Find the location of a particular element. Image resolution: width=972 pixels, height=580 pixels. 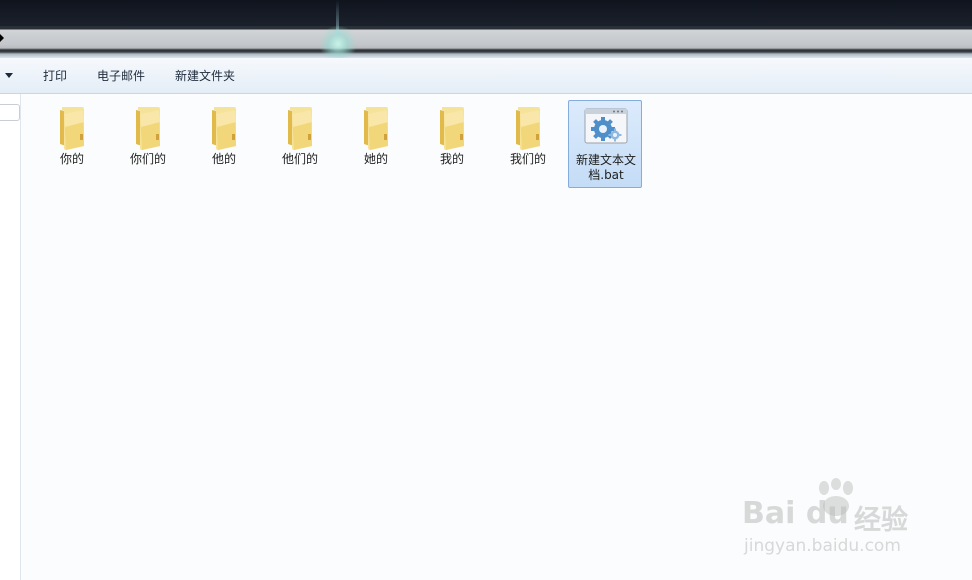

nav-pane-item is located at coordinates (10, 112).